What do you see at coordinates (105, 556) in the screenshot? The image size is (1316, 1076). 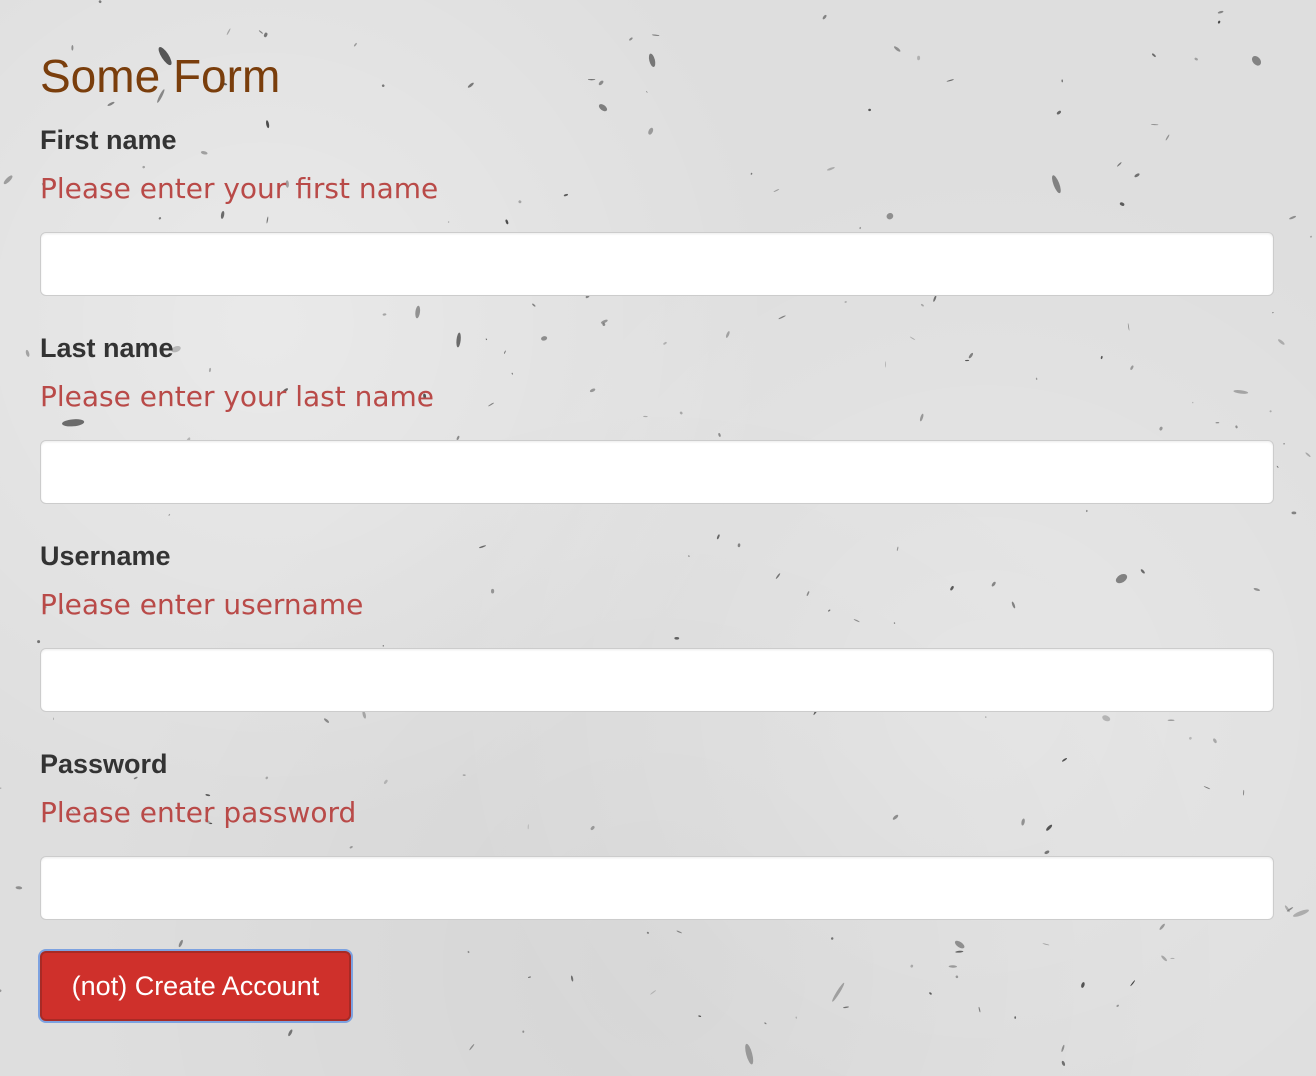 I see `username-label: Username` at bounding box center [105, 556].